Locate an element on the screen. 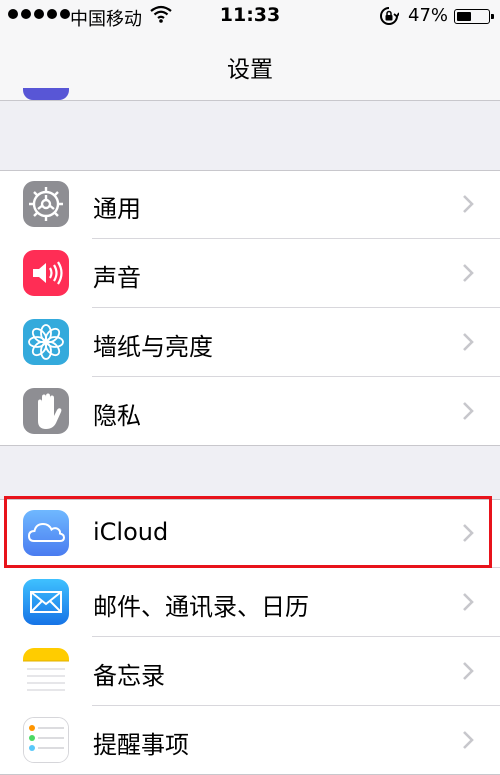 The image size is (500, 775). battery-icon is located at coordinates (474, 16).